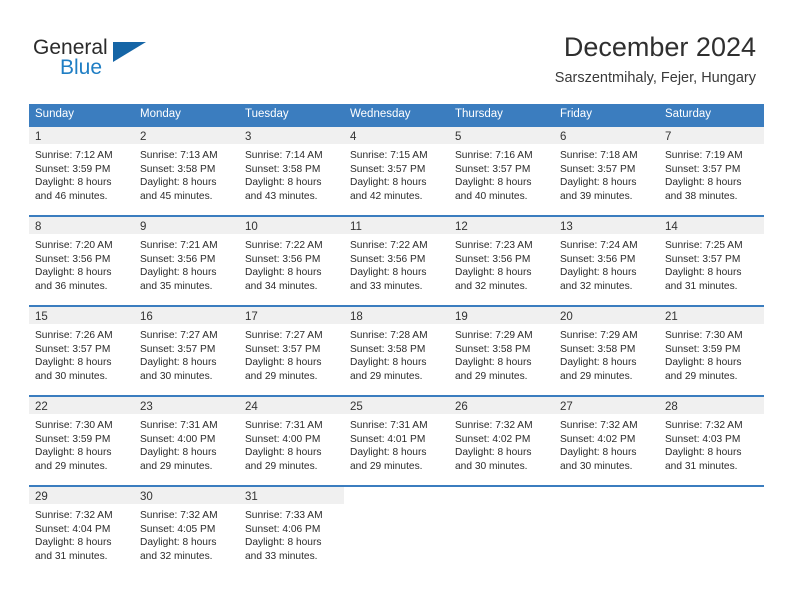 The width and height of the screenshot is (792, 612). What do you see at coordinates (248, 137) in the screenshot?
I see `day-number: 3` at bounding box center [248, 137].